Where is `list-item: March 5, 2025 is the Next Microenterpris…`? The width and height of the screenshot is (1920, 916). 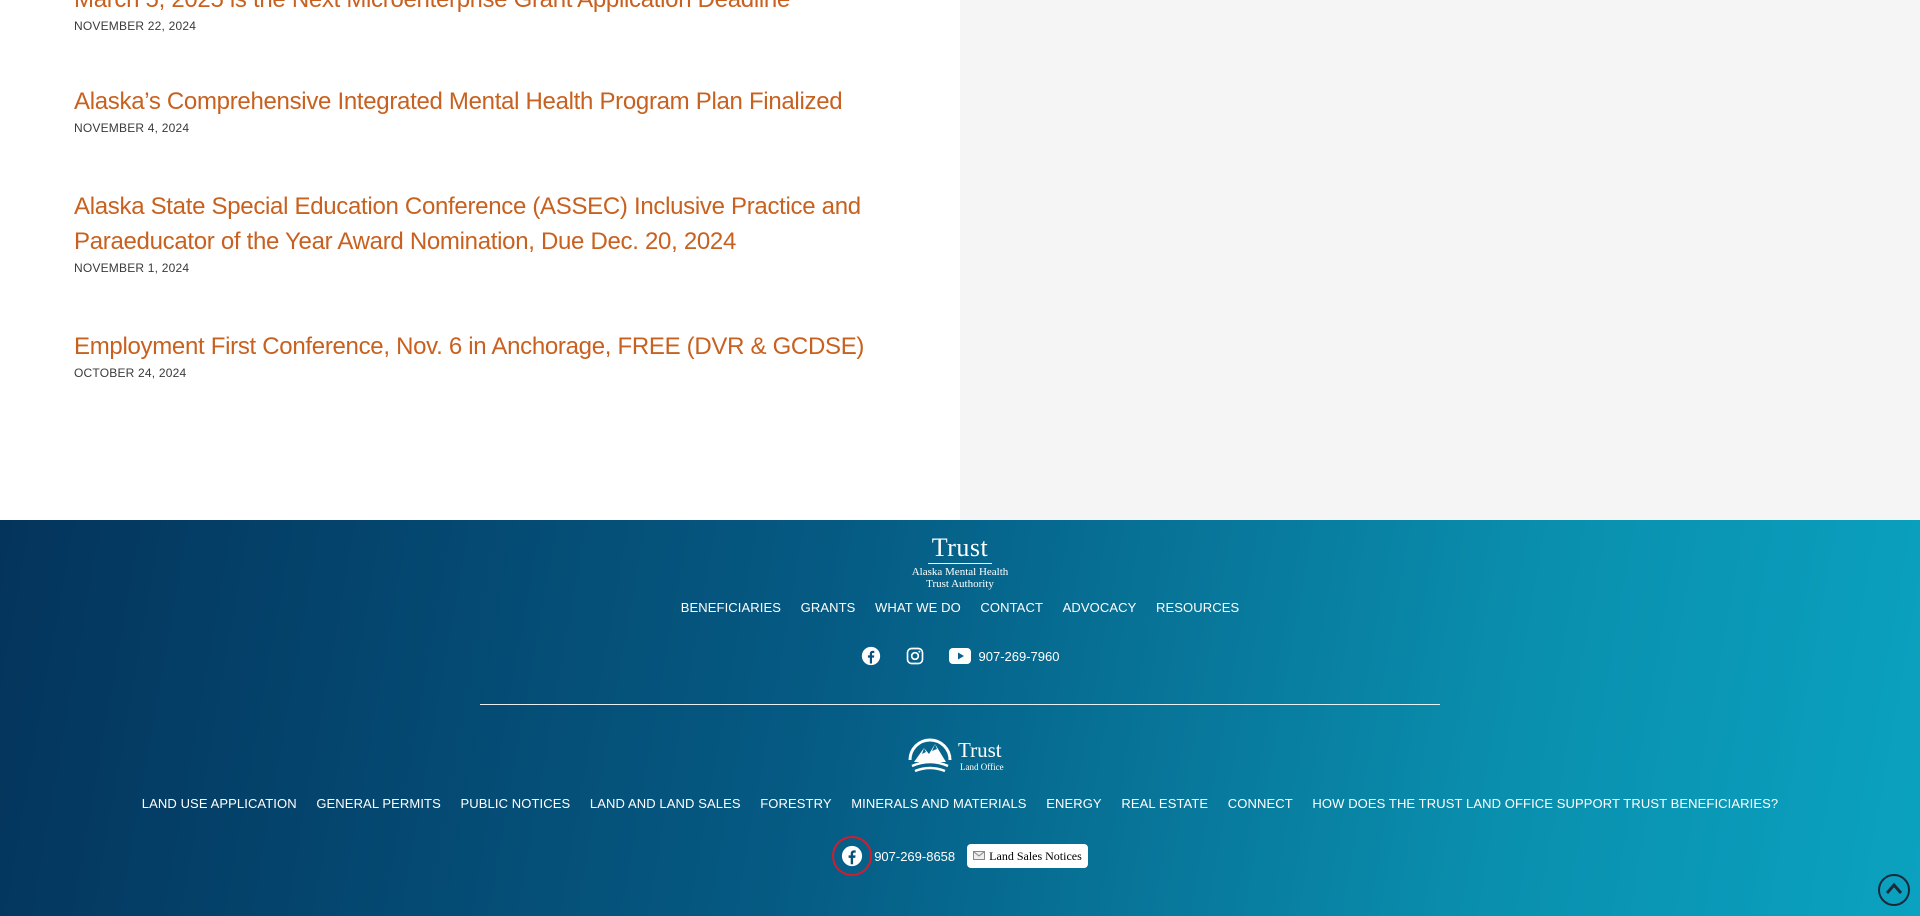
list-item: March 5, 2025 is the Next Microenterpris… is located at coordinates (484, 16).